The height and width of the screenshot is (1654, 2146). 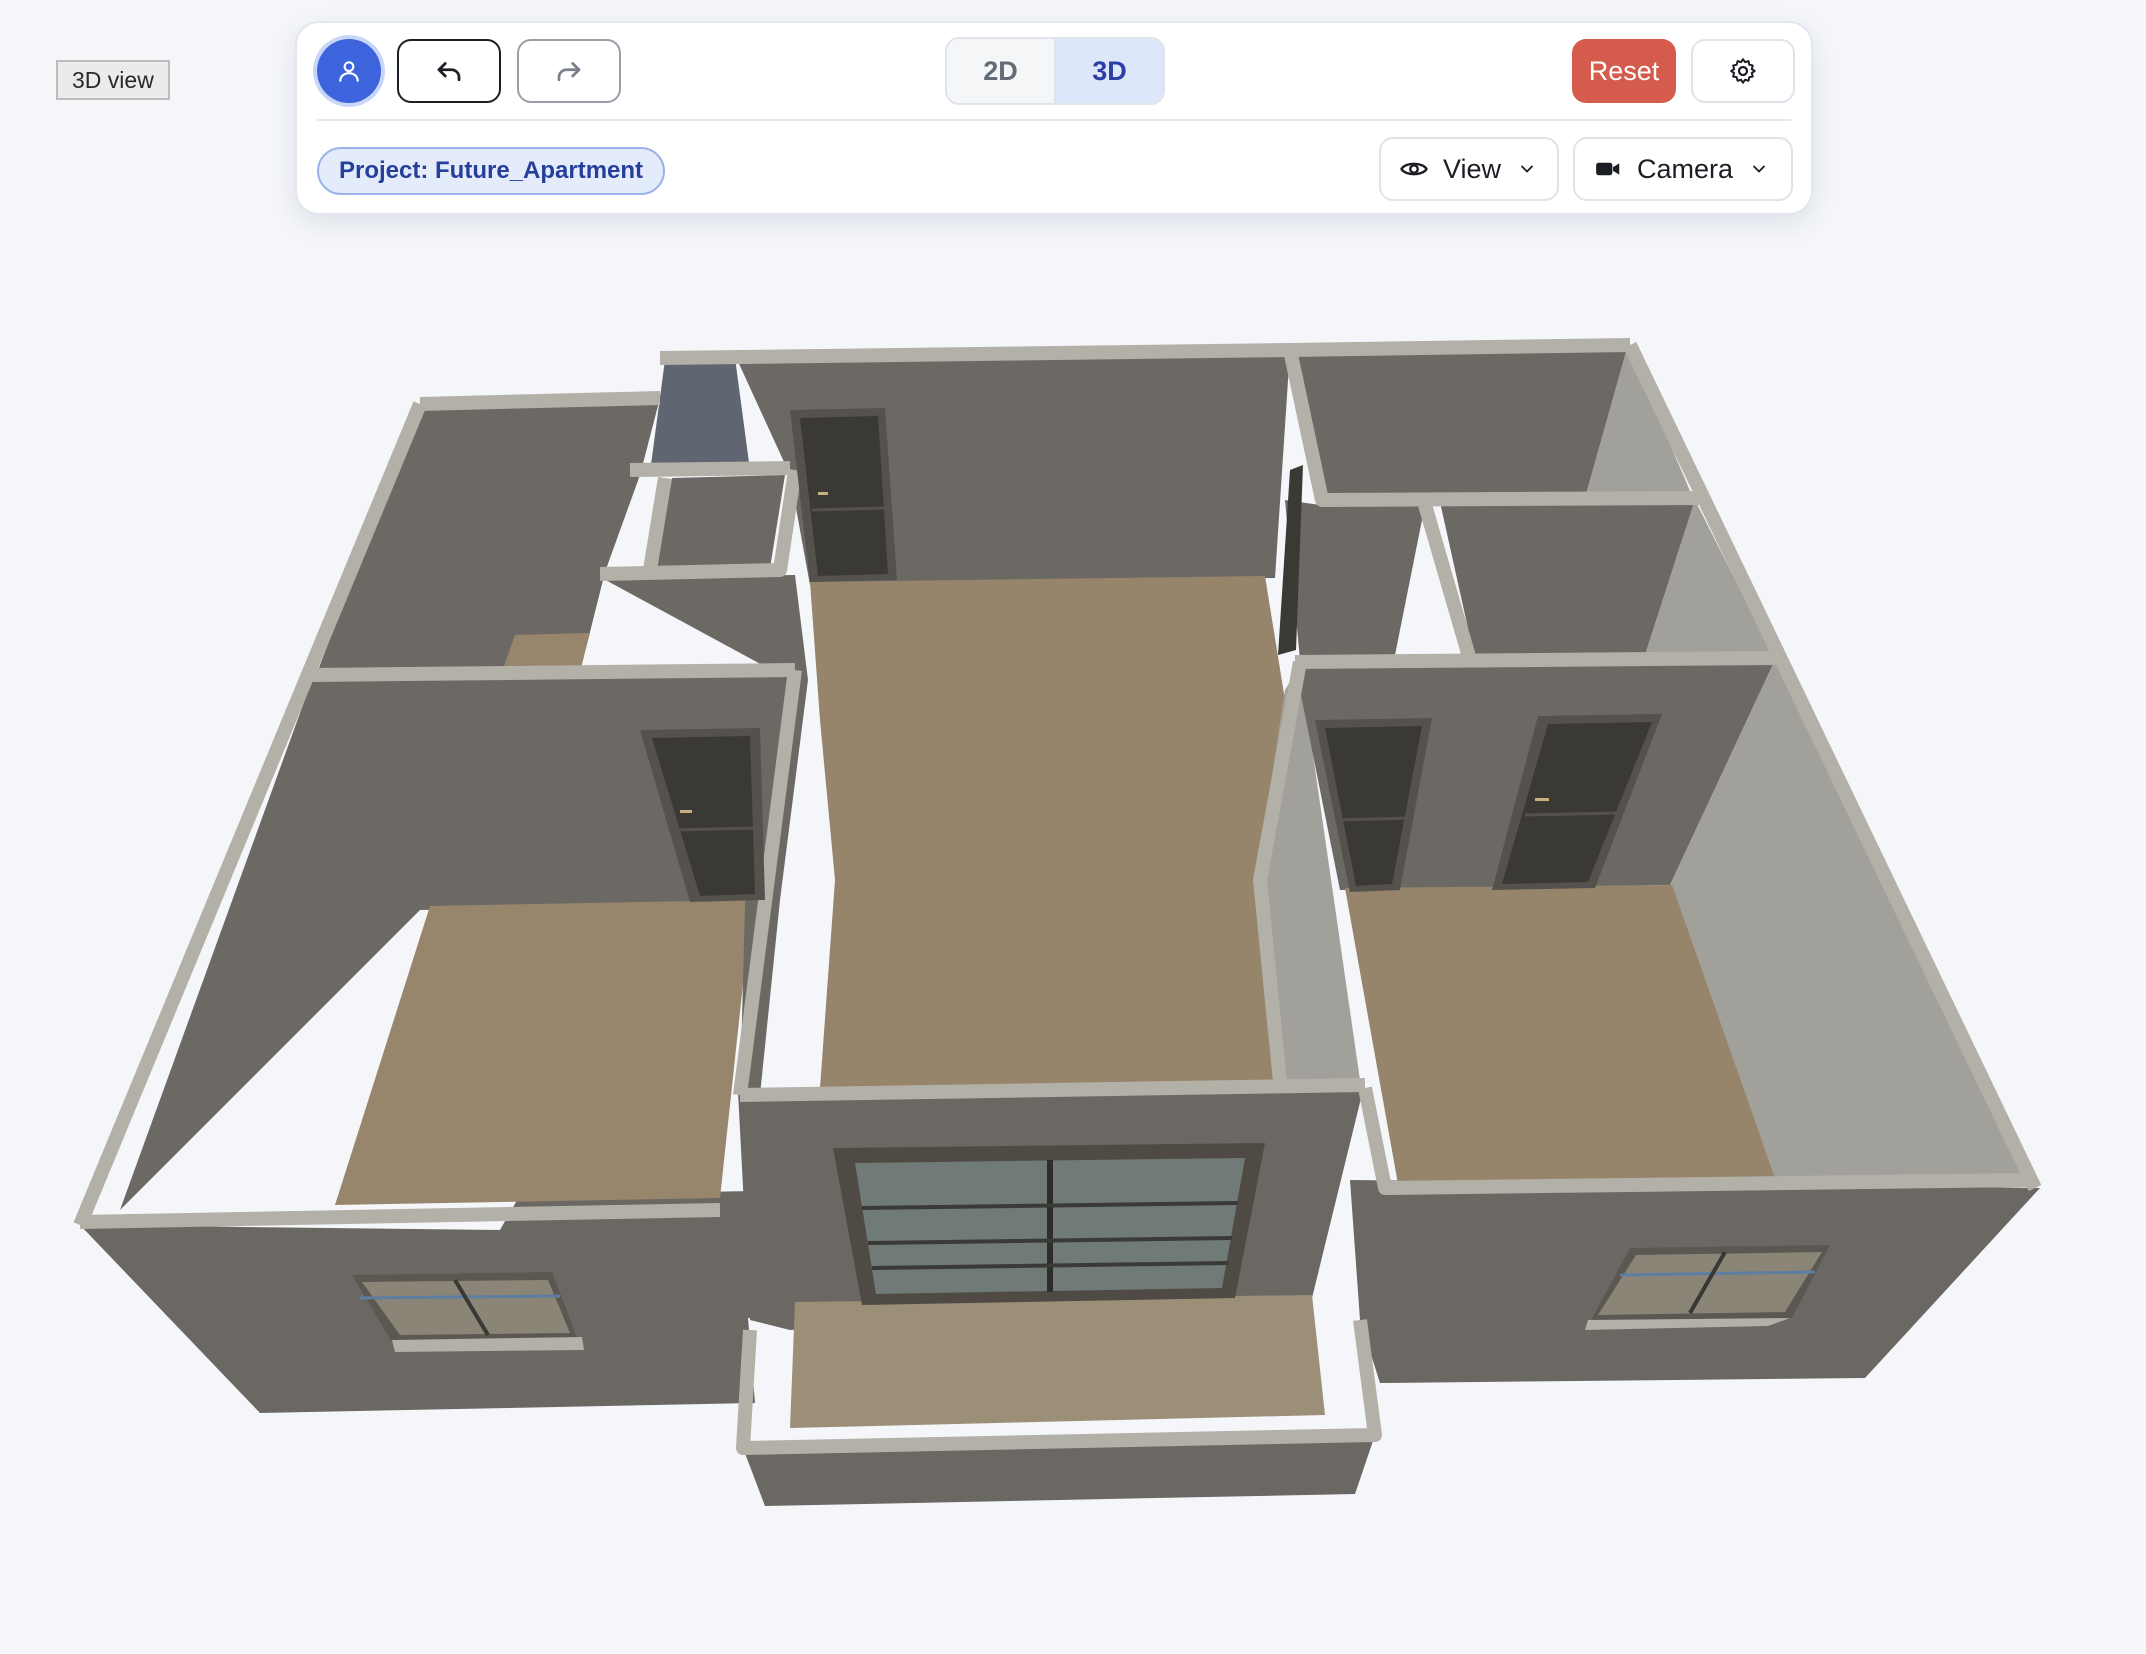 What do you see at coordinates (1462, 422) in the screenshot?
I see `top-right-room-back-wall` at bounding box center [1462, 422].